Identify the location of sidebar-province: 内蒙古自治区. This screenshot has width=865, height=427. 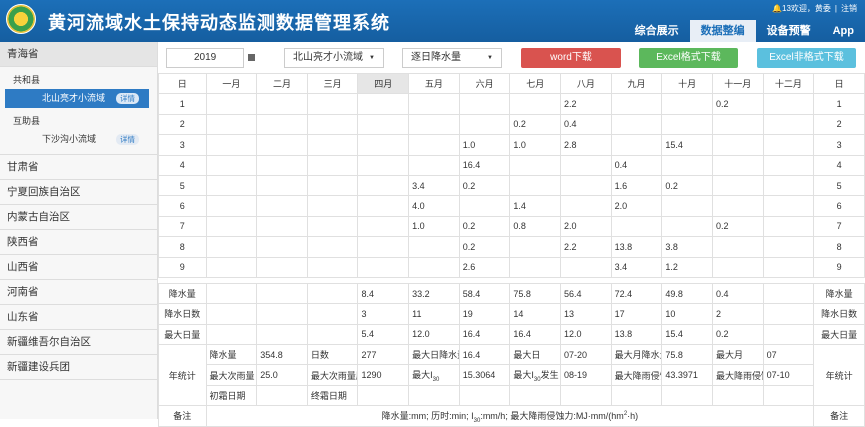
(78, 217).